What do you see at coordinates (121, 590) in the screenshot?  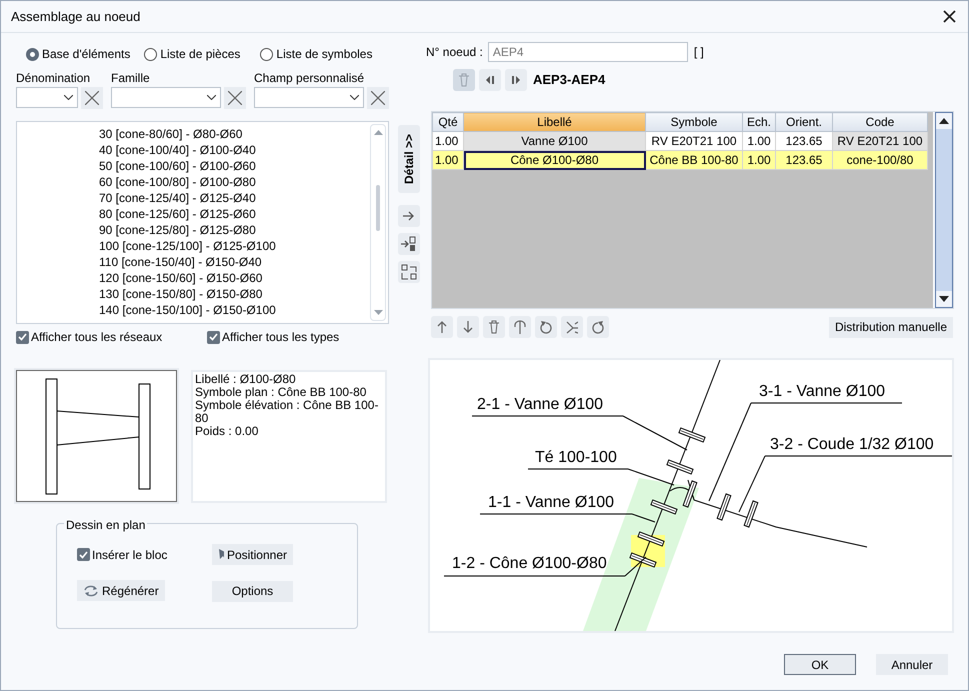 I see `regenerate-button: Régénérer` at bounding box center [121, 590].